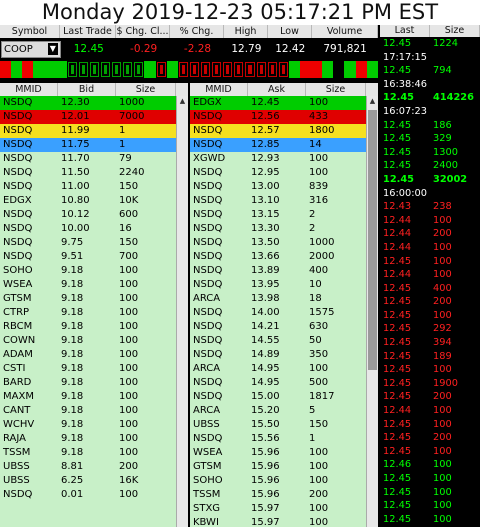  I want to click on ask-size-cell: 1817, so click(322, 396).